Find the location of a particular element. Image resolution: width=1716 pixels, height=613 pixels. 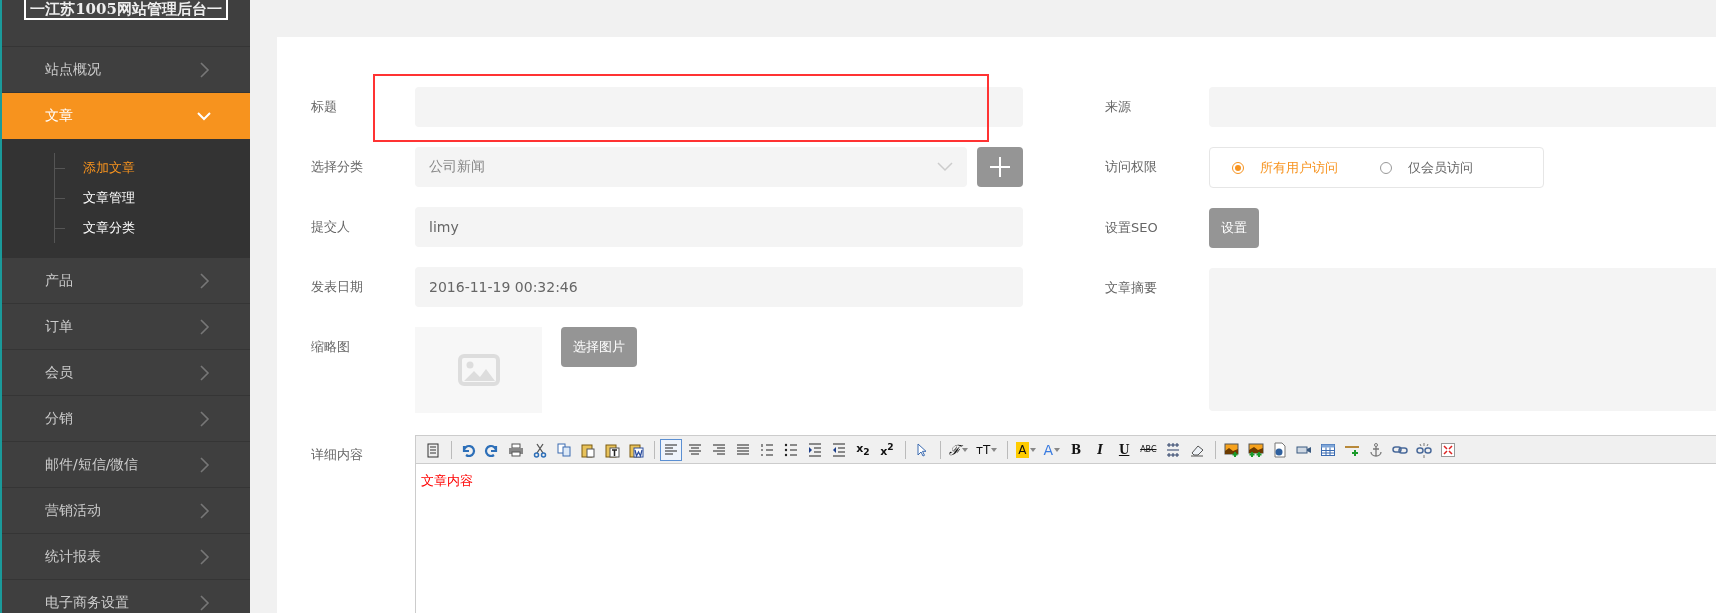

copy-icon is located at coordinates (564, 449).